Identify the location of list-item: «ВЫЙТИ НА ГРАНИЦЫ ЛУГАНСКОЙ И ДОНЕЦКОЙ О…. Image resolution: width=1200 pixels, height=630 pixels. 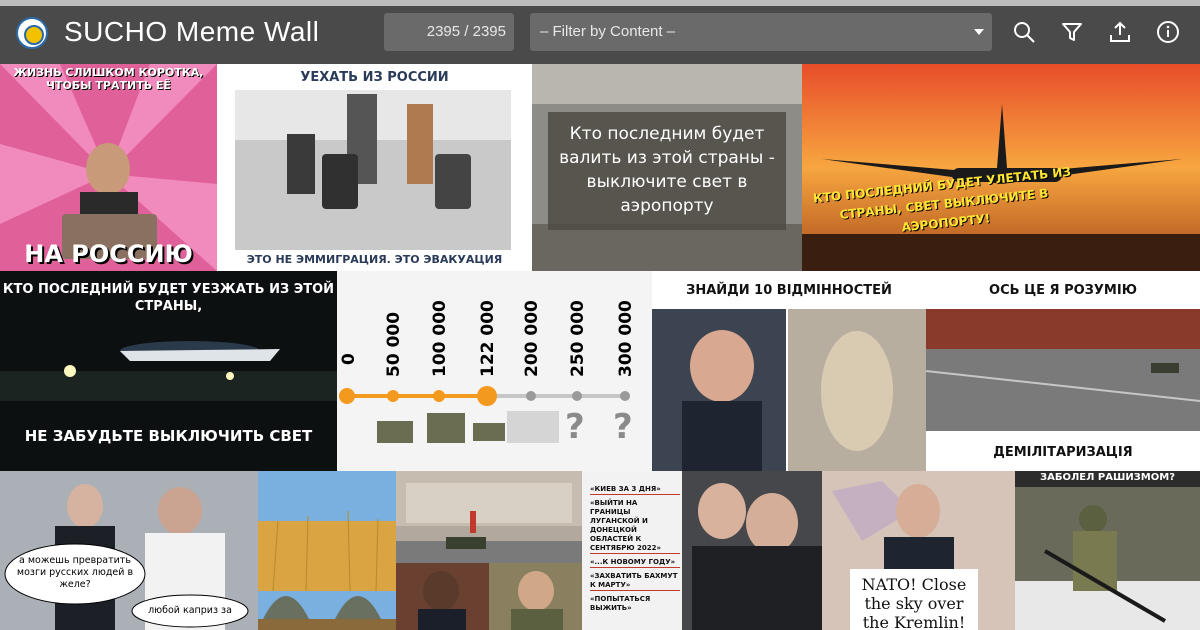
(635, 526).